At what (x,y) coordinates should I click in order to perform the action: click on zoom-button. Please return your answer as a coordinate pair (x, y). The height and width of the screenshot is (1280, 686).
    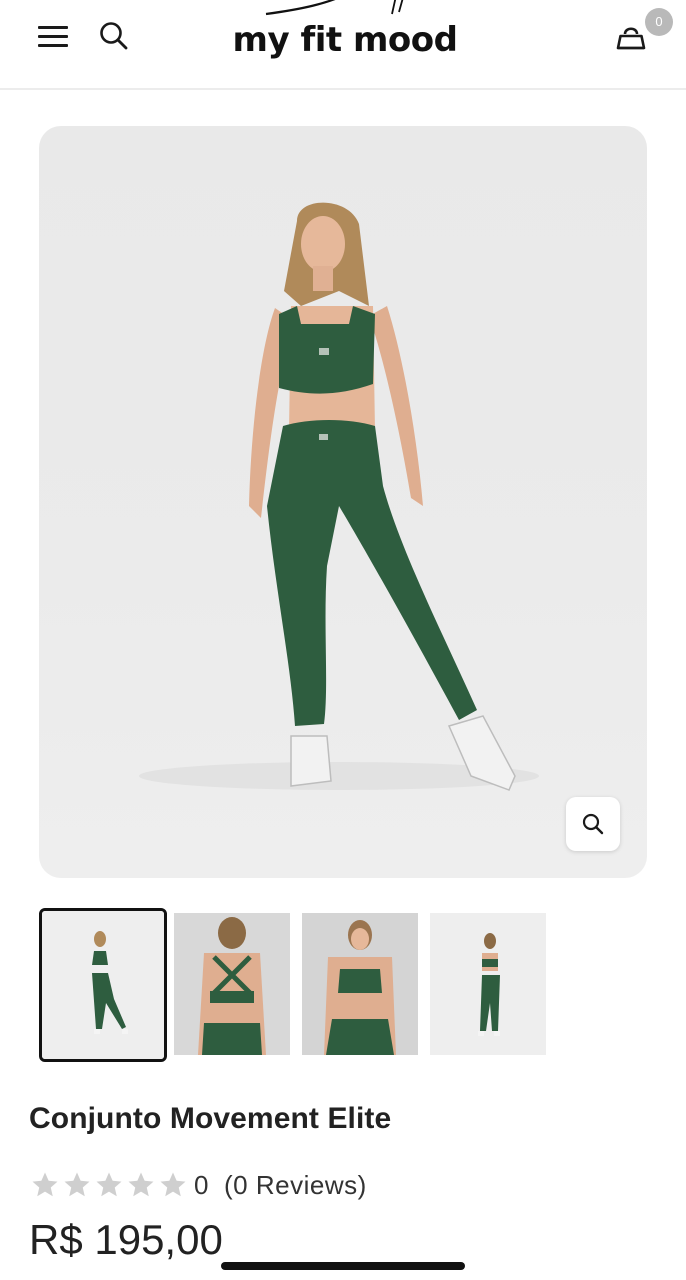
    Looking at the image, I should click on (593, 824).